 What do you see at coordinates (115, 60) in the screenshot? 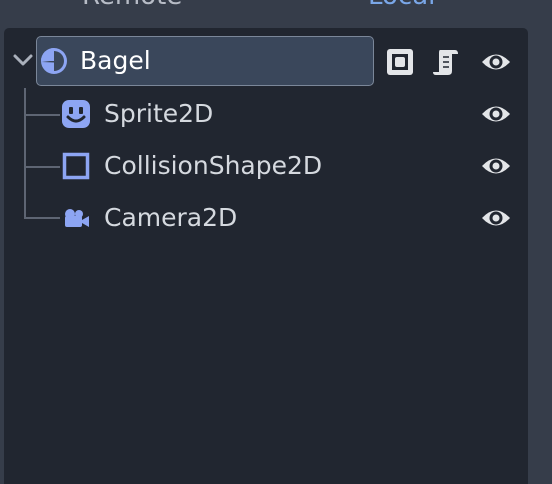
I see `node-label: Bagel` at bounding box center [115, 60].